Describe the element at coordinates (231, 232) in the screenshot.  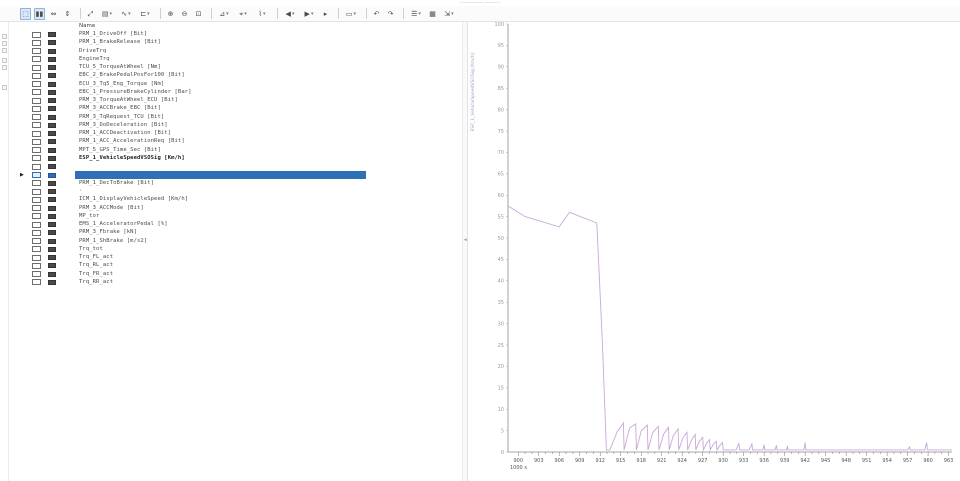
I see `signal-row: PRM_3_Fbrake [kN]` at that location.